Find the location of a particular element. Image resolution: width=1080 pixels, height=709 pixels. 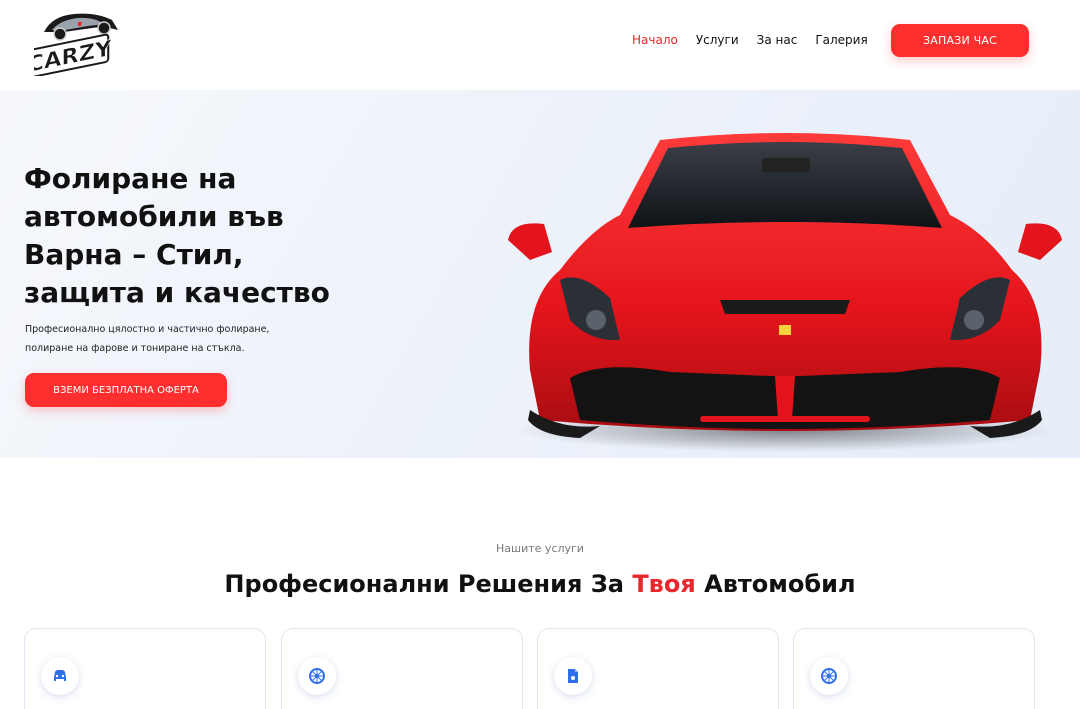

services-title: Професионални Решения За Твоя Автомобил is located at coordinates (540, 584).